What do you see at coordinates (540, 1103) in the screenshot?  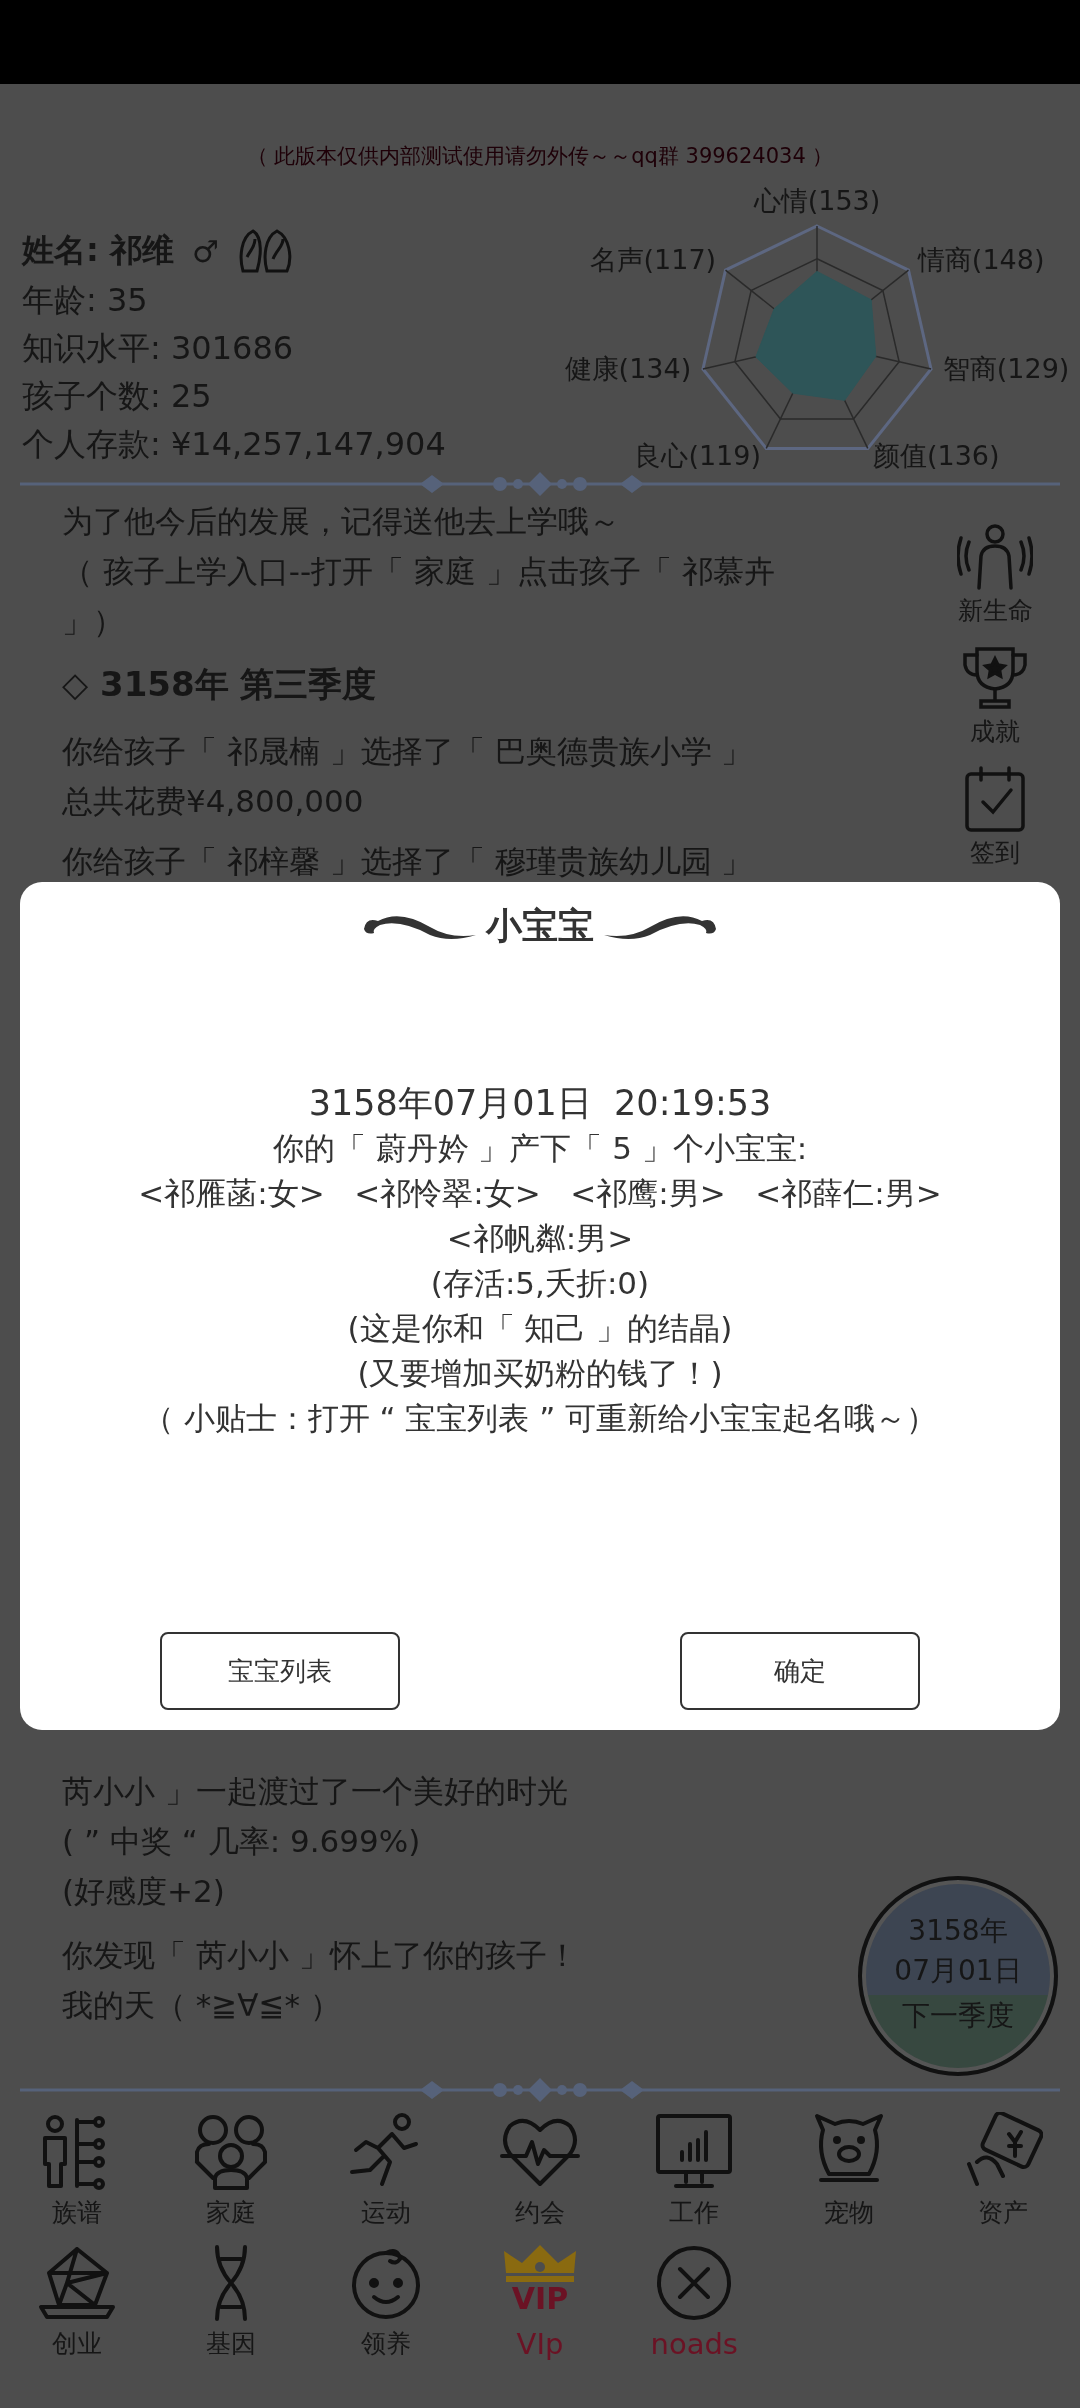 I see `dialog-text: 3158年07月01日 20:19:53` at bounding box center [540, 1103].